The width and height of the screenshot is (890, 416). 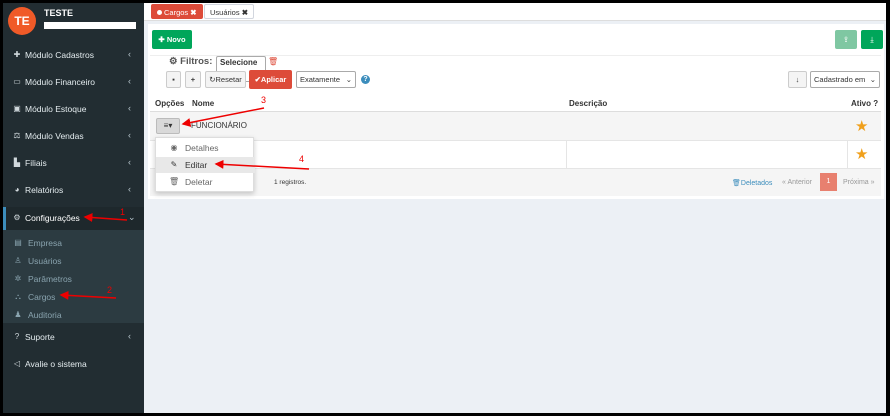 I want to click on annotation-number-1: 1, so click(x=123, y=212).